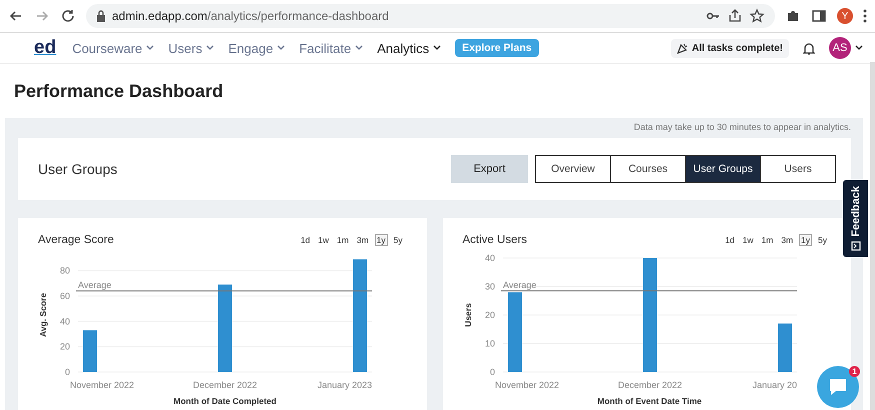 The image size is (875, 410). What do you see at coordinates (757, 16) in the screenshot?
I see `star-icon` at bounding box center [757, 16].